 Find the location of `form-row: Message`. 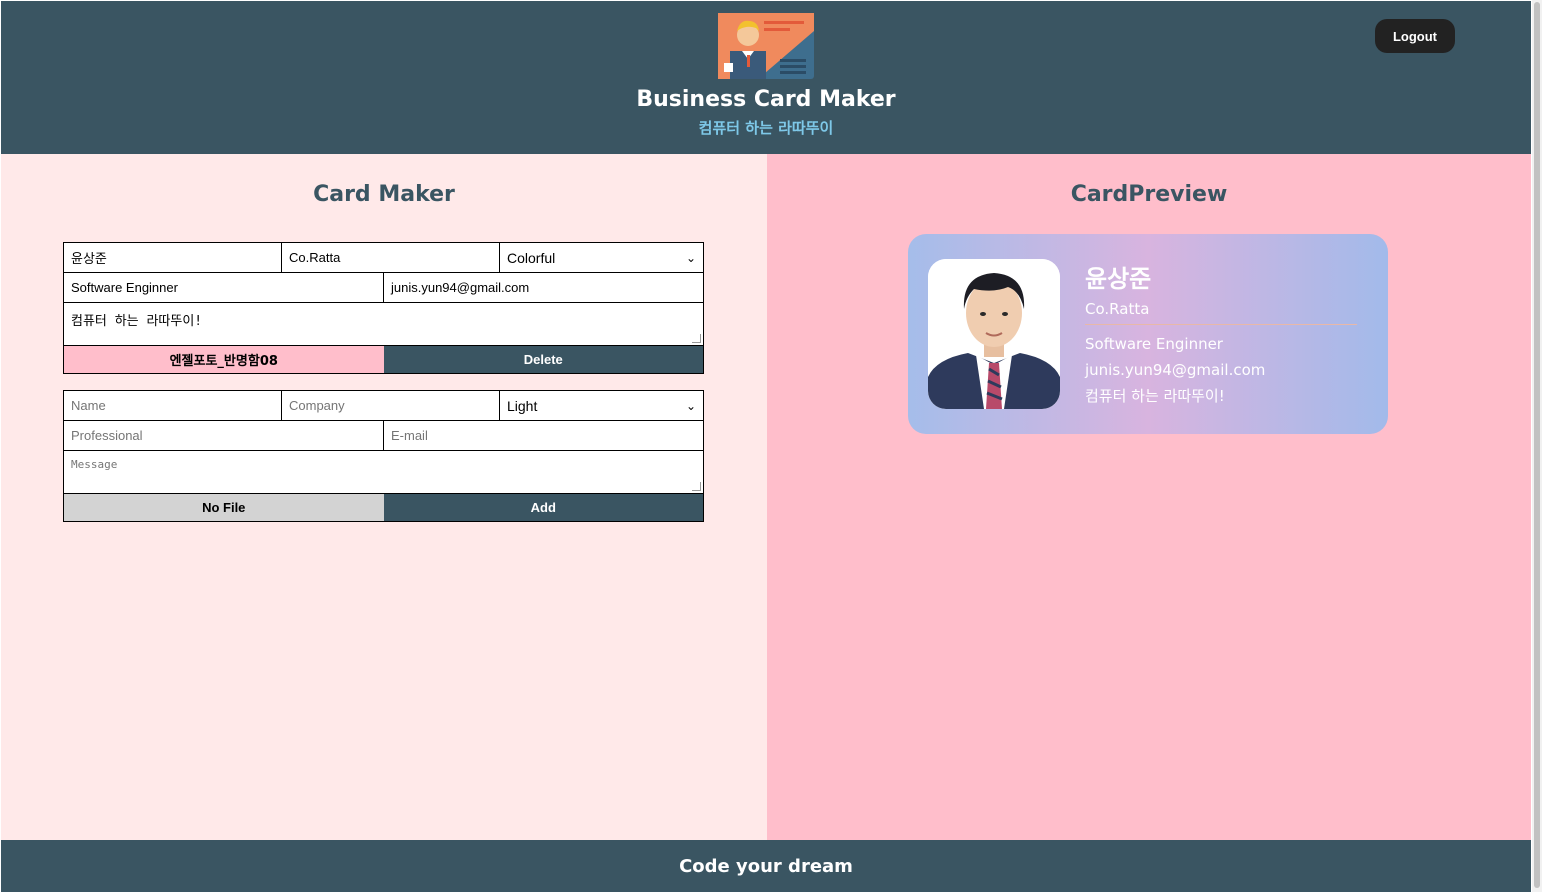

form-row: Message is located at coordinates (383, 472).